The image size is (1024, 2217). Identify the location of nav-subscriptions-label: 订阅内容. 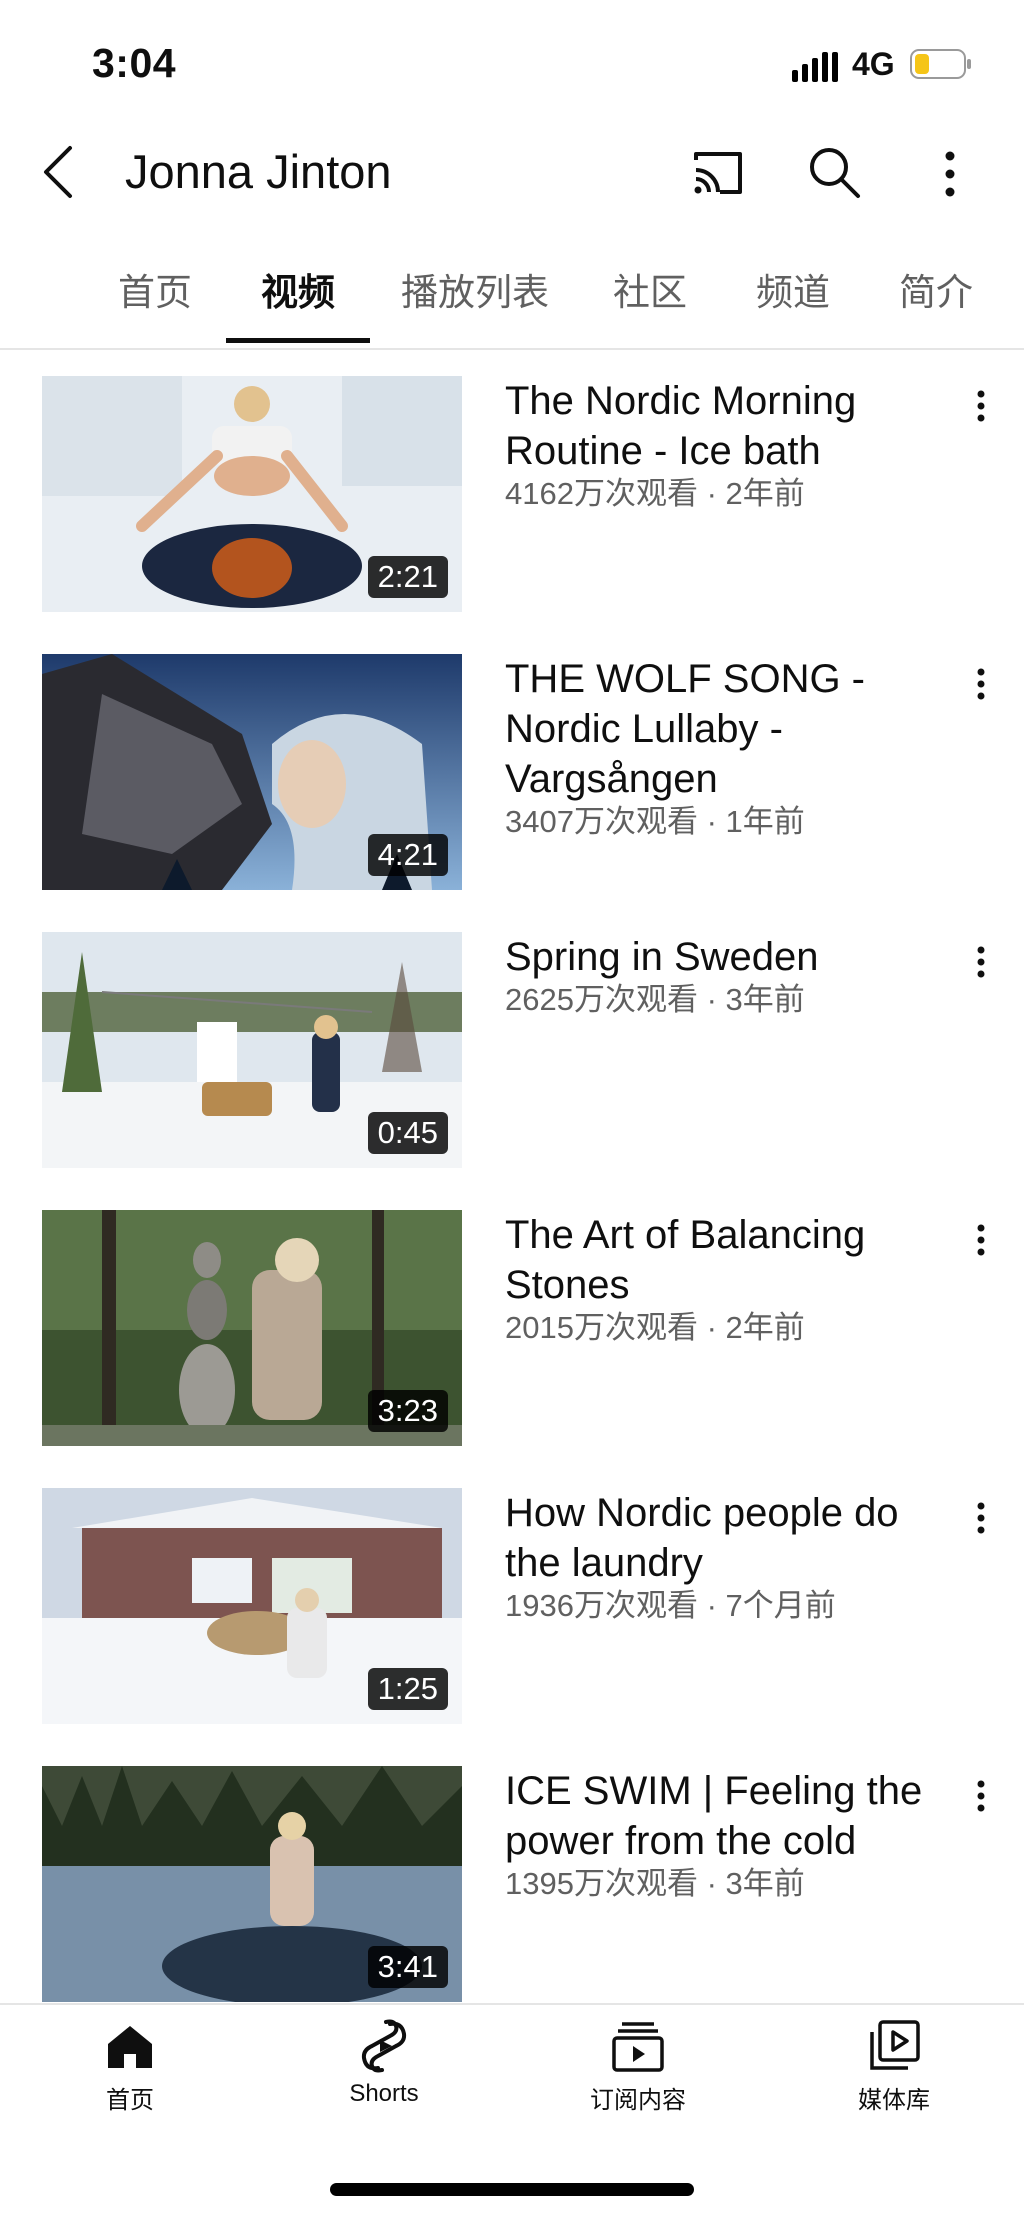
(638, 2100).